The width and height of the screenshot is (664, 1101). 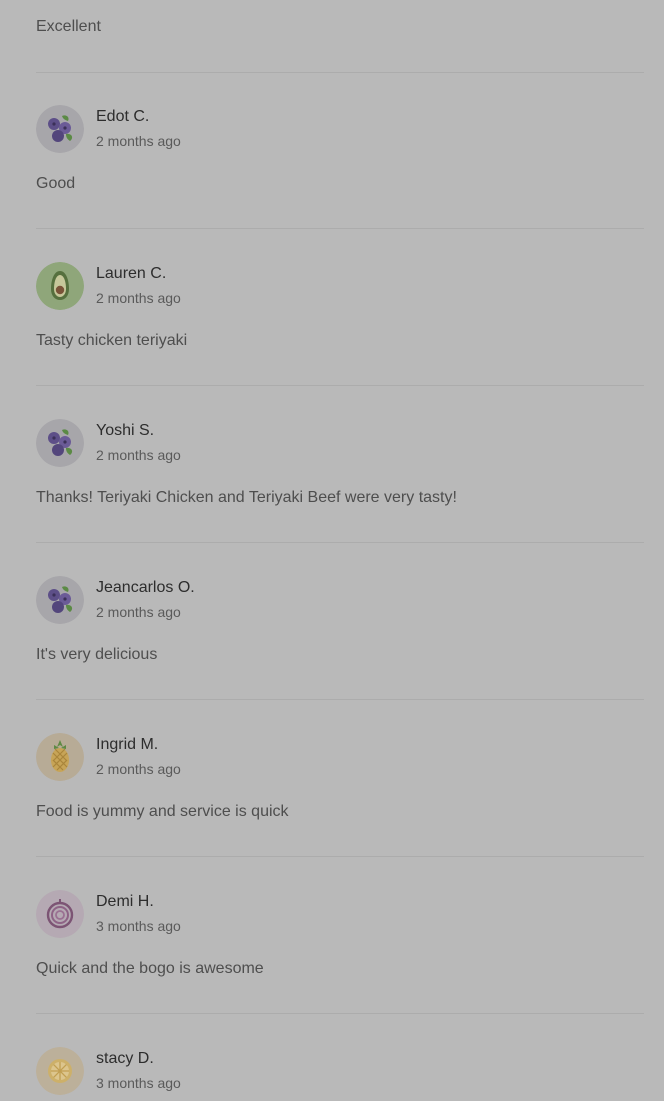 I want to click on lemon-icon, so click(x=60, y=1071).